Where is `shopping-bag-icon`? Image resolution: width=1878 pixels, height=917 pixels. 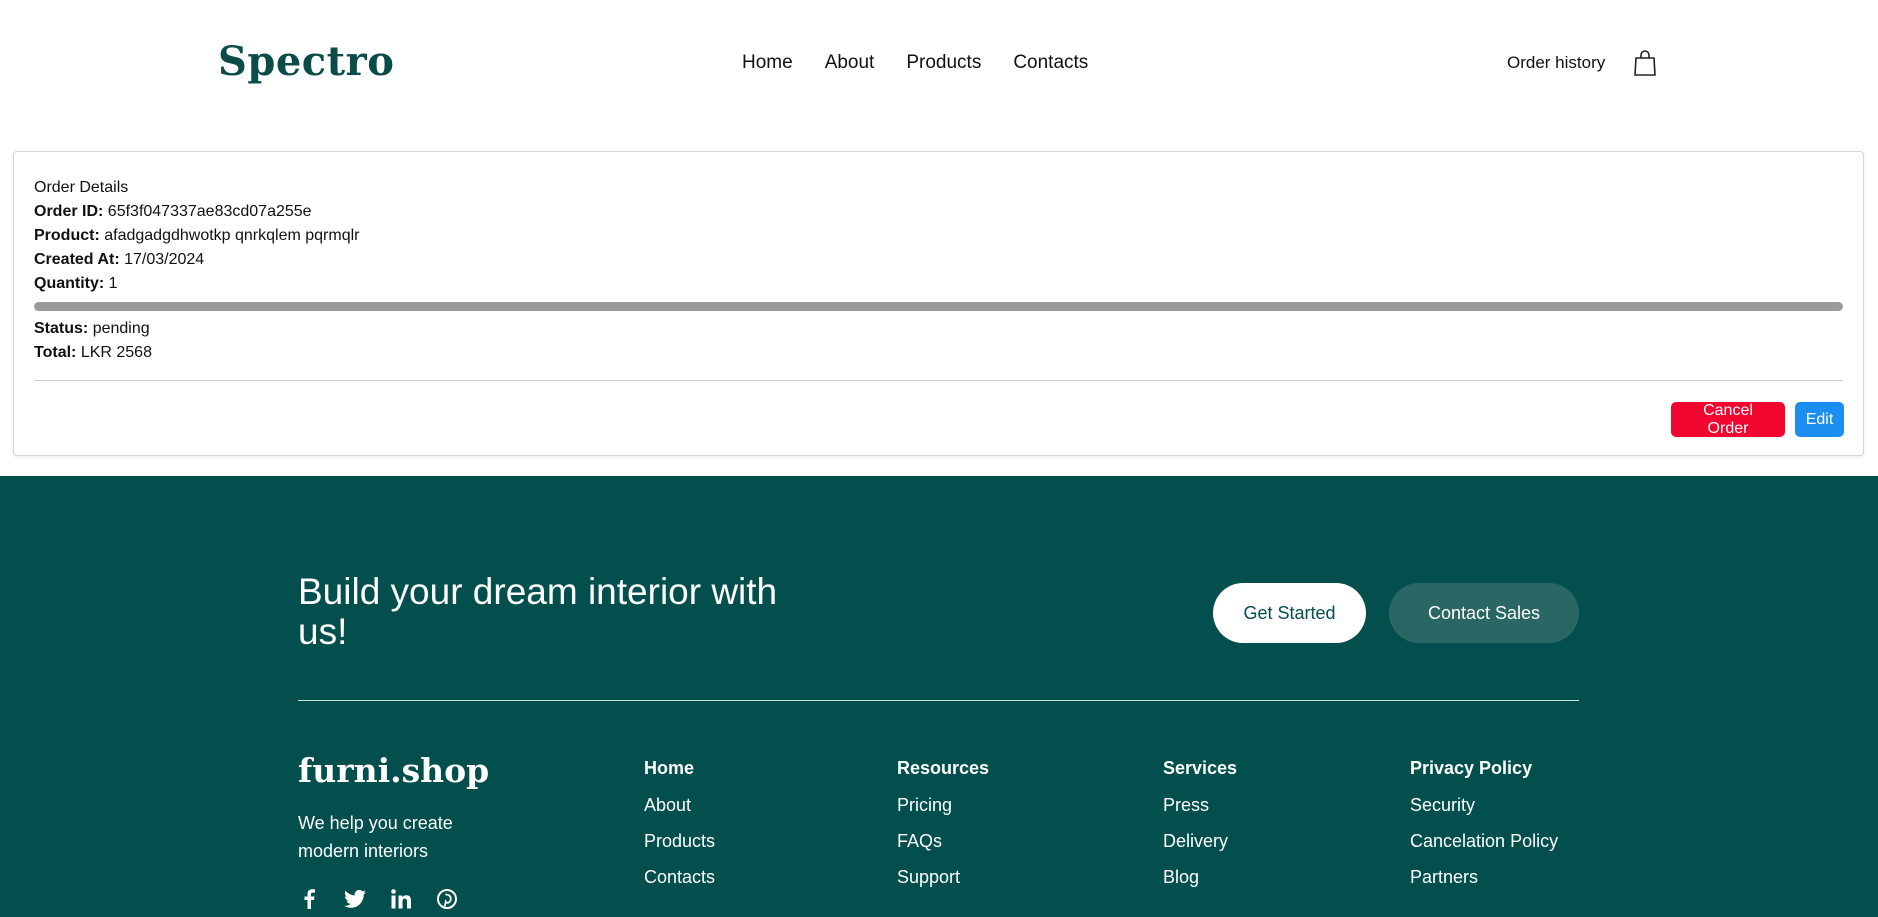
shopping-bag-icon is located at coordinates (1645, 63).